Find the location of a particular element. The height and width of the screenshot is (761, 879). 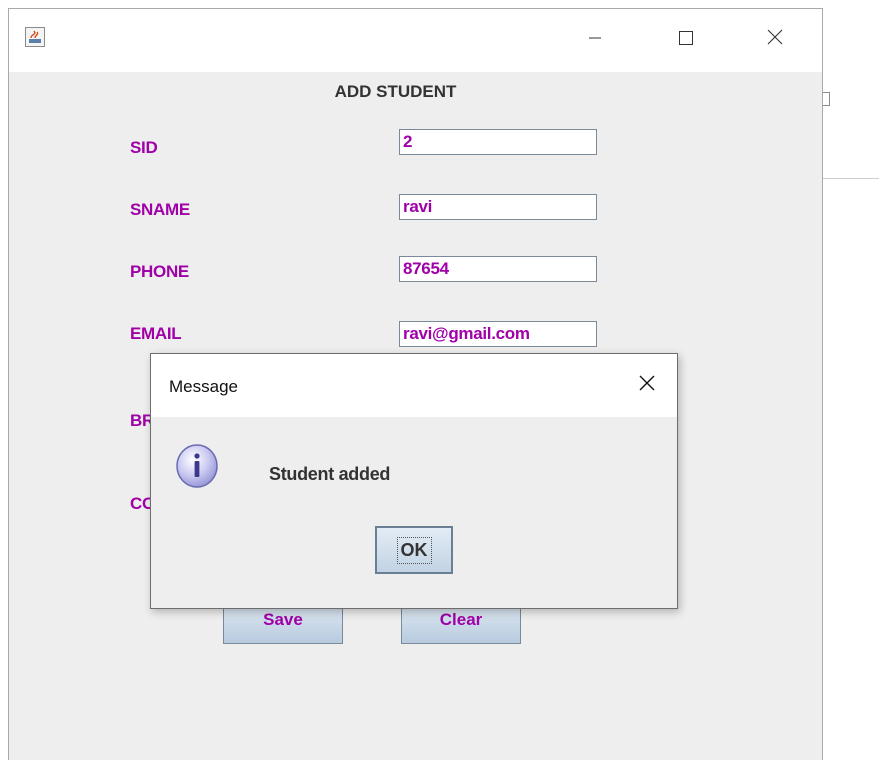

close-button is located at coordinates (775, 39).